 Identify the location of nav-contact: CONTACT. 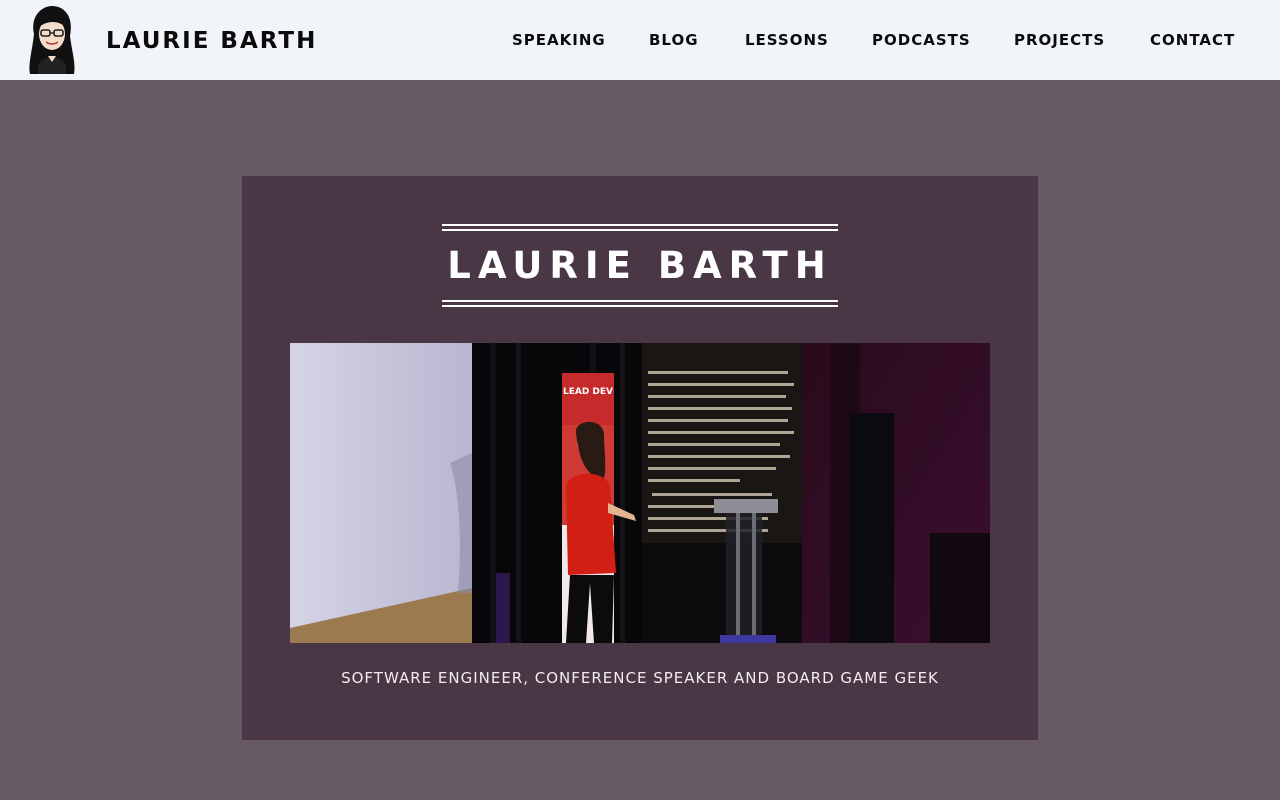
(1192, 40).